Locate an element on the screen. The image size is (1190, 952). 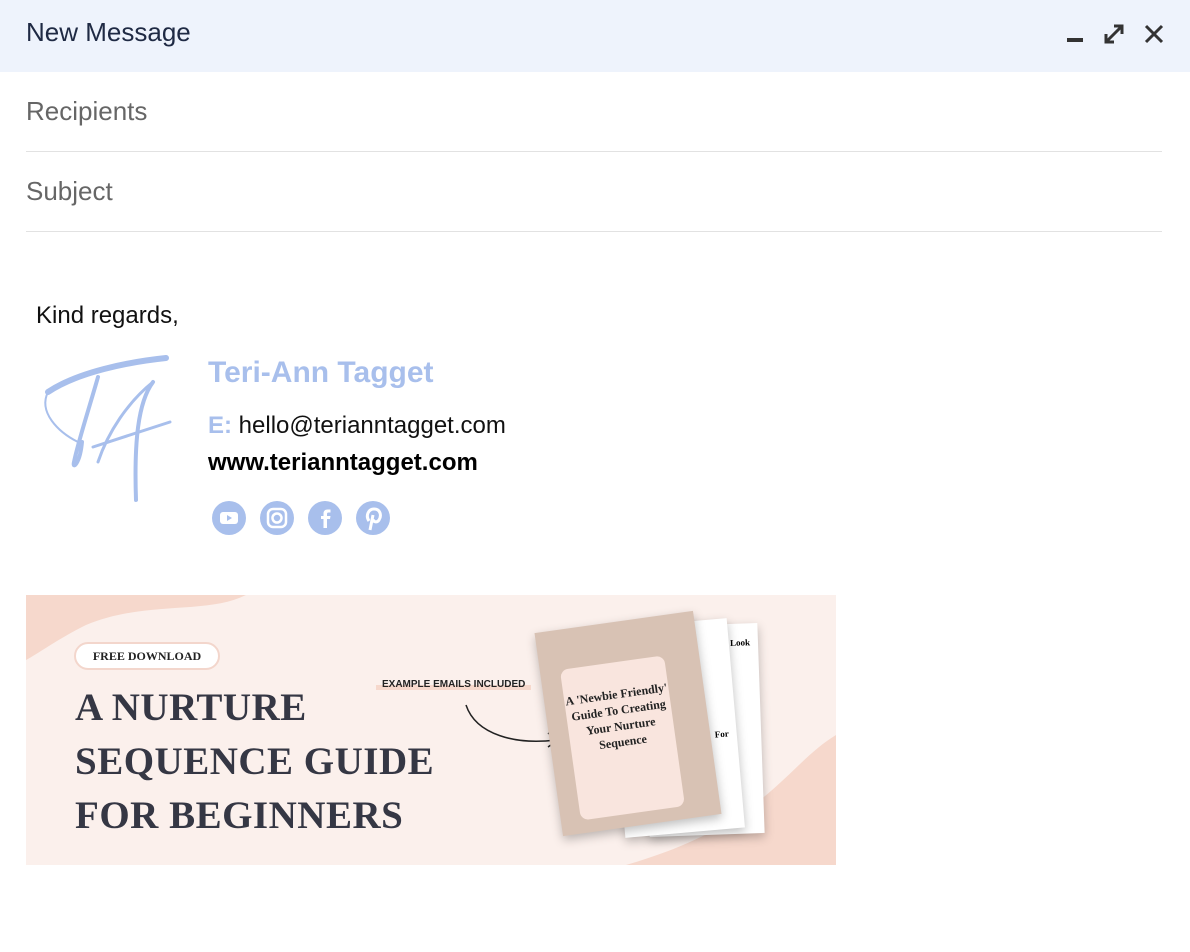
email-link: hello@terianntagget.com is located at coordinates (372, 425).